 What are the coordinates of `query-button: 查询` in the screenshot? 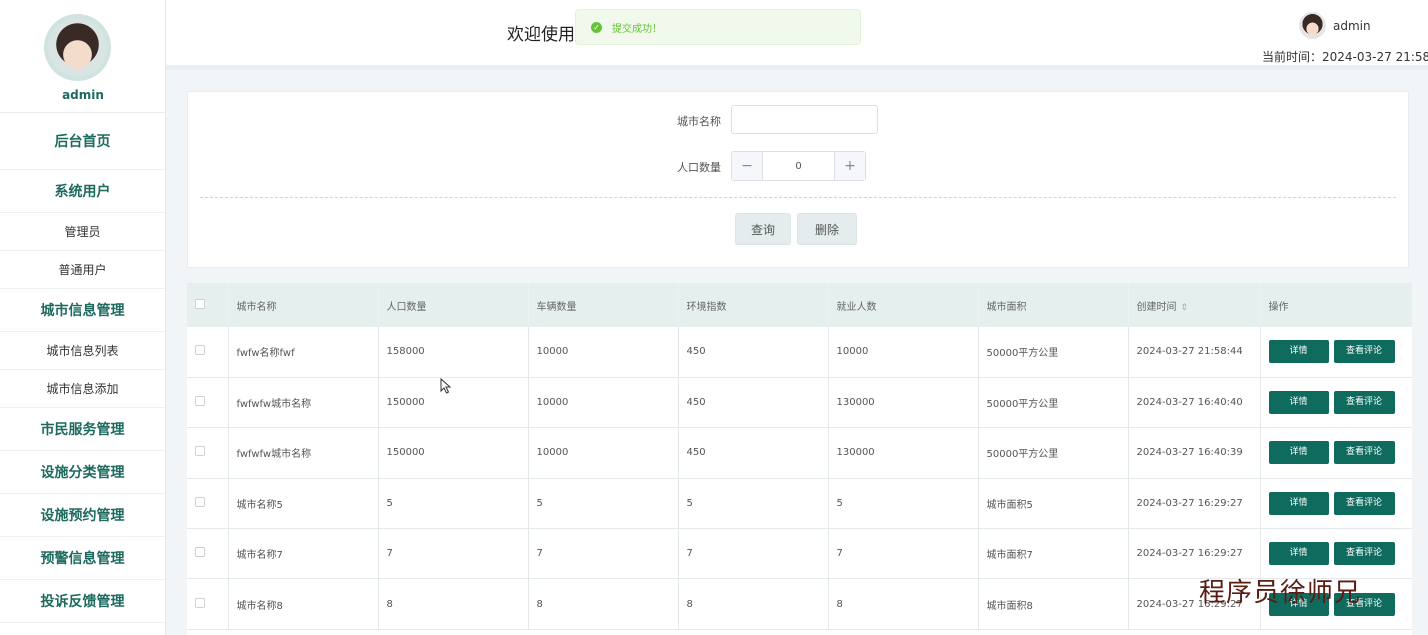 It's located at (763, 229).